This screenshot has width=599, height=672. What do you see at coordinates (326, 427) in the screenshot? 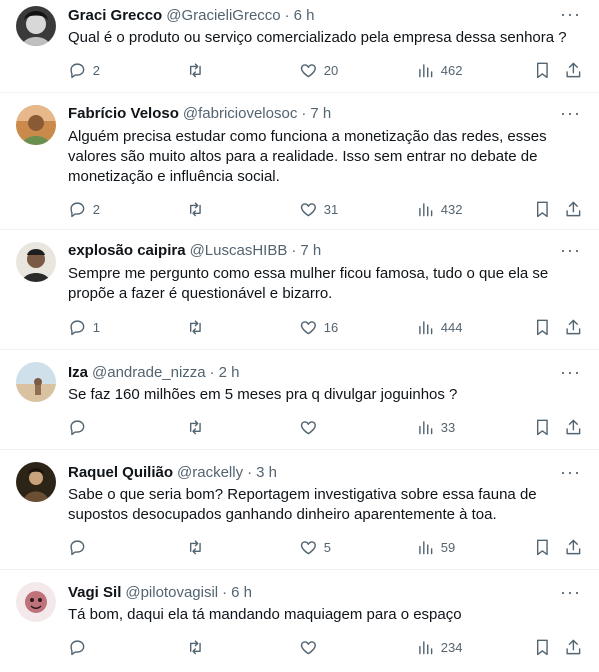
I see `action-bar: 33` at bounding box center [326, 427].